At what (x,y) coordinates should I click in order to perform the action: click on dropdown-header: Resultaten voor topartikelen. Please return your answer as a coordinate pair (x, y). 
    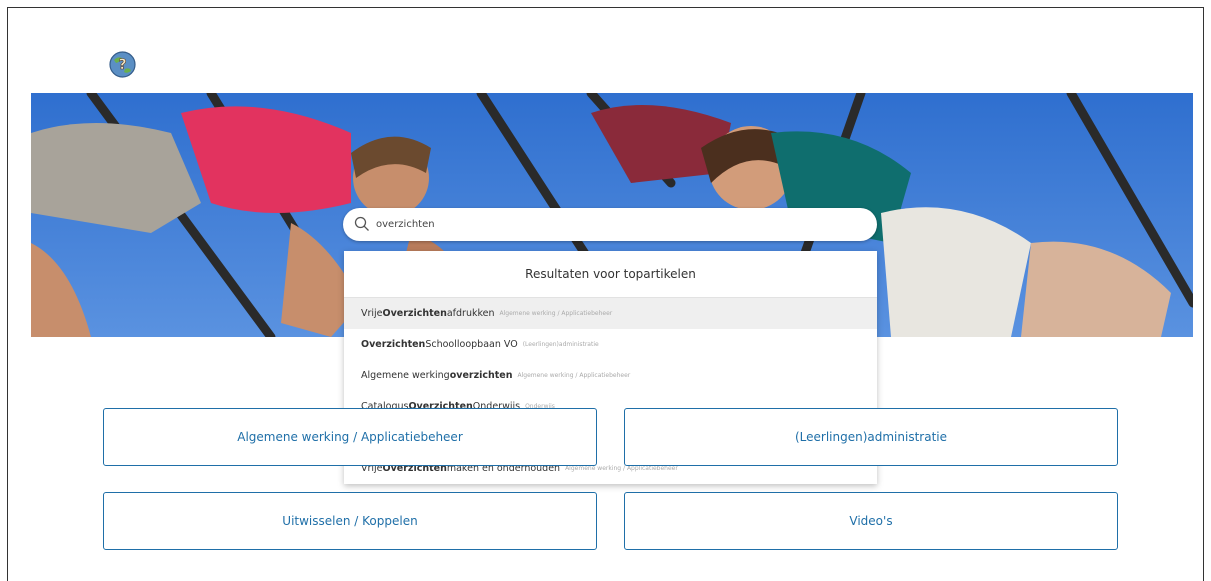
    Looking at the image, I should click on (610, 274).